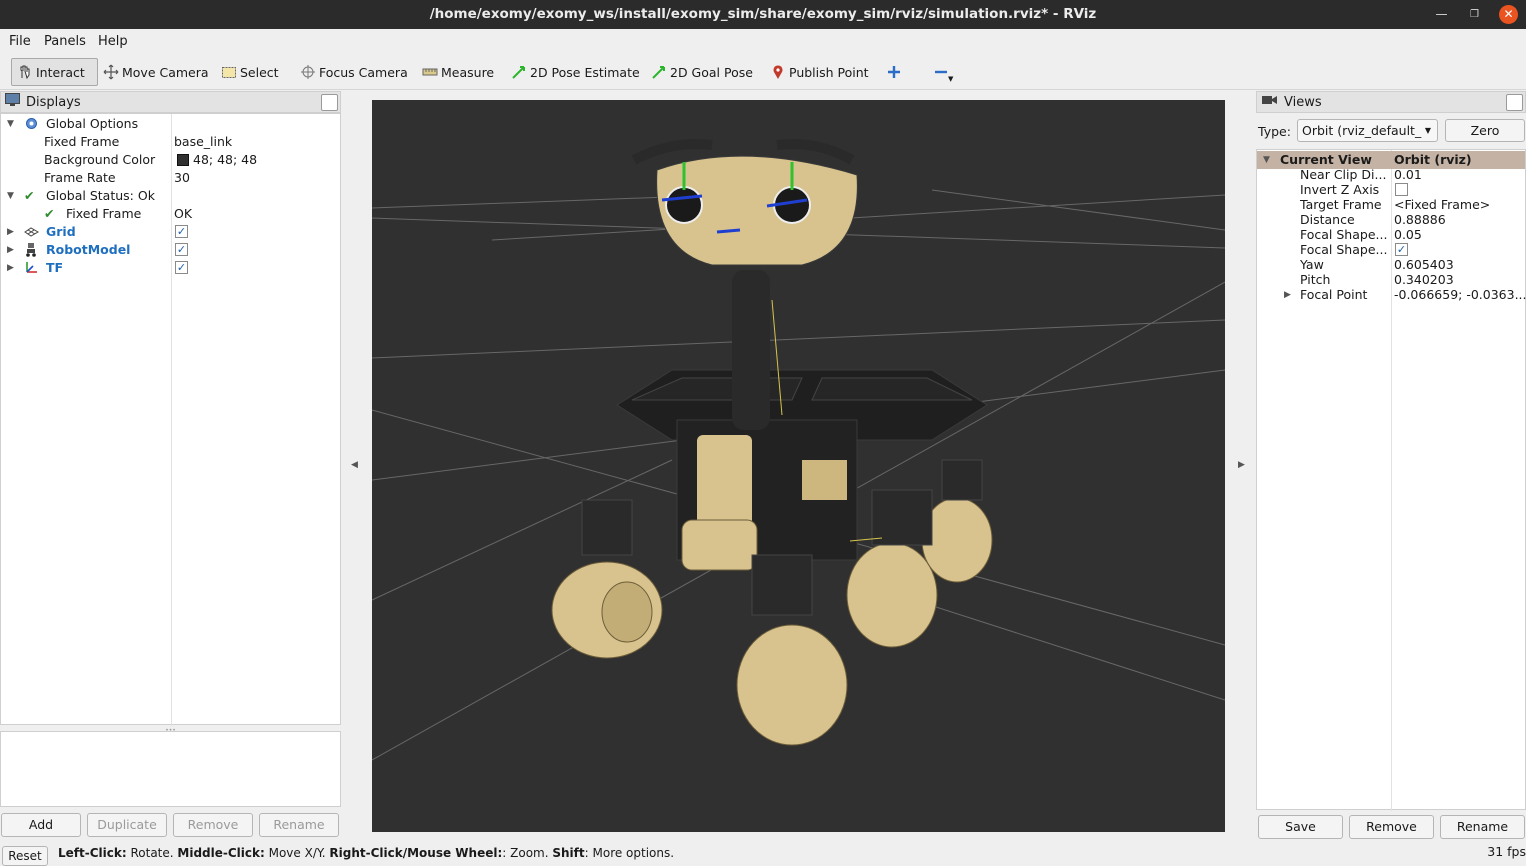 The image size is (1526, 866). I want to click on move-camera-icon, so click(111, 72).